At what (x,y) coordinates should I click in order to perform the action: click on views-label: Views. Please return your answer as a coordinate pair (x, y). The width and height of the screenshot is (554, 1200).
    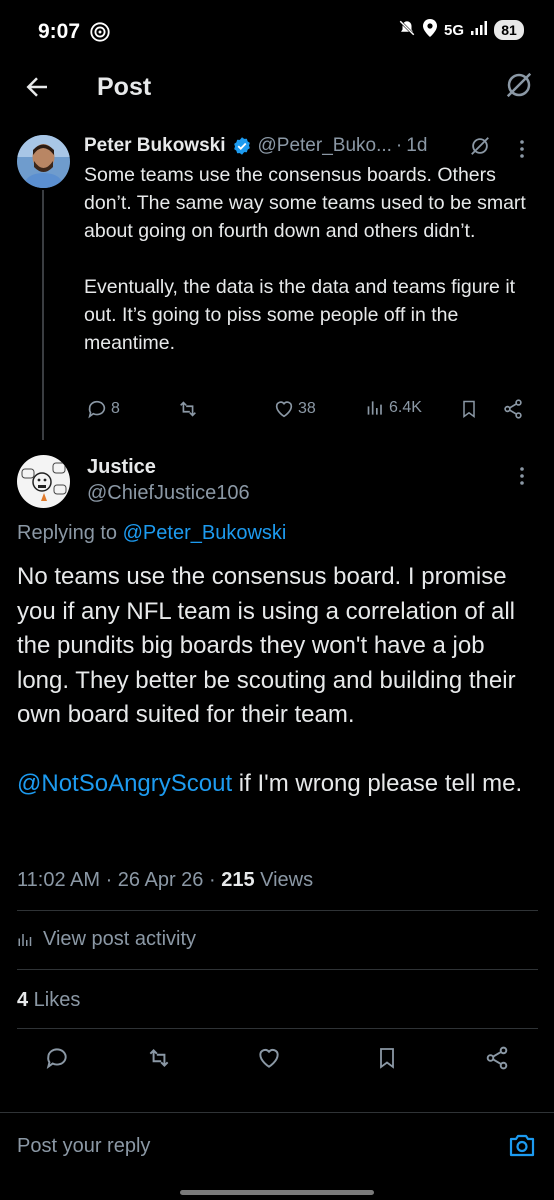
    Looking at the image, I should click on (284, 880).